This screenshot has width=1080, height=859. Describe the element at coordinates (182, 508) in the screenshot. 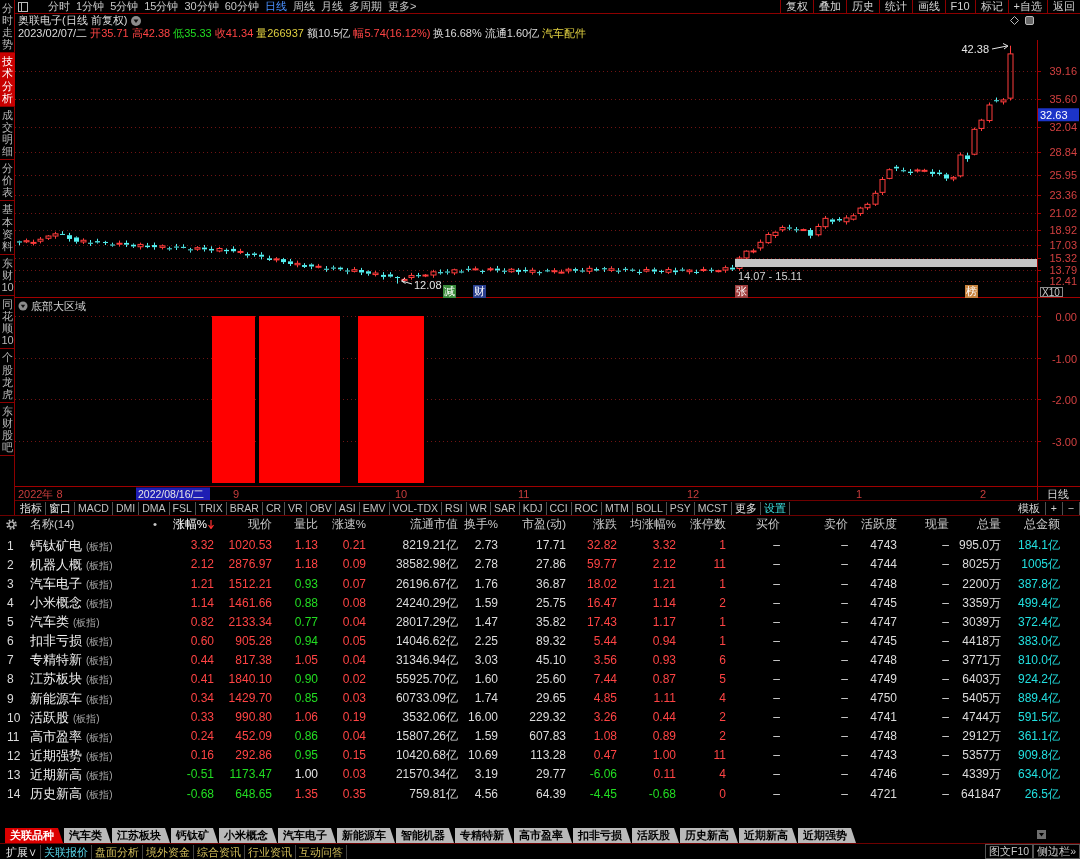

I see `indicator-tab: FSL` at that location.